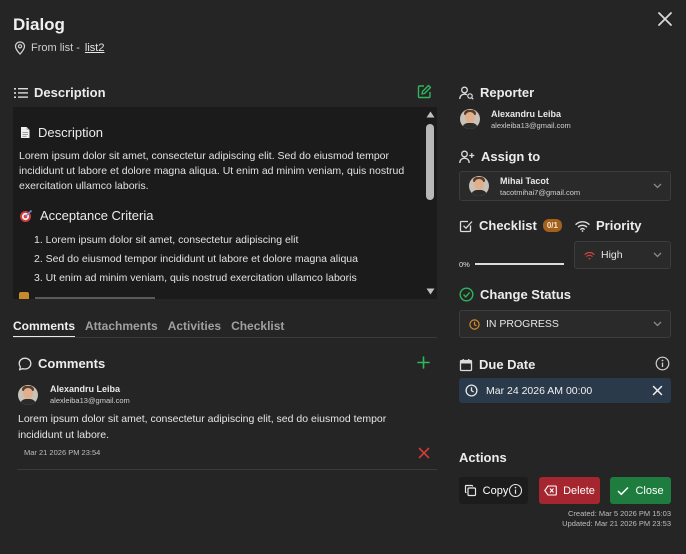 This screenshot has height=554, width=686. Describe the element at coordinates (531, 125) in the screenshot. I see `reporter-email: alexleiba13@gmail.com` at that location.